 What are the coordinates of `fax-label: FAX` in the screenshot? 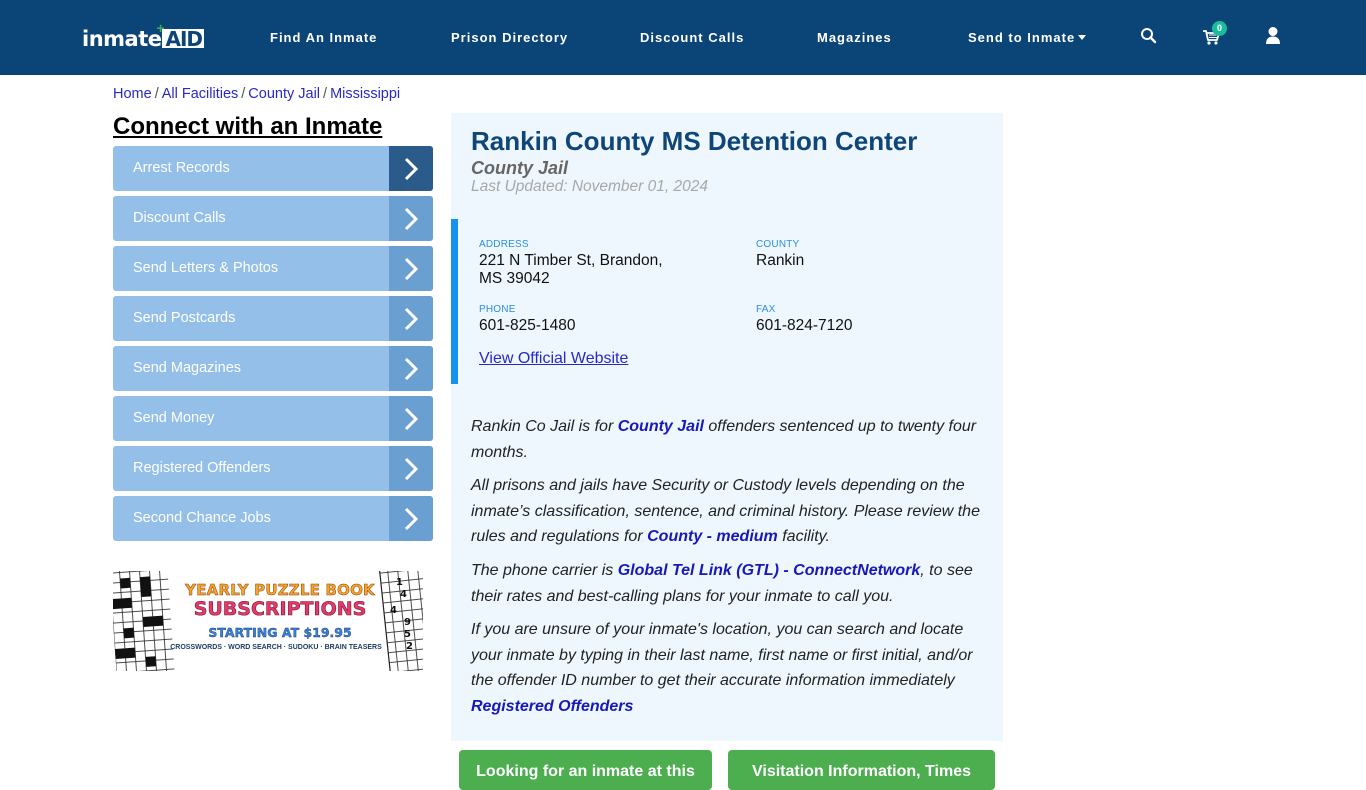 It's located at (766, 309).